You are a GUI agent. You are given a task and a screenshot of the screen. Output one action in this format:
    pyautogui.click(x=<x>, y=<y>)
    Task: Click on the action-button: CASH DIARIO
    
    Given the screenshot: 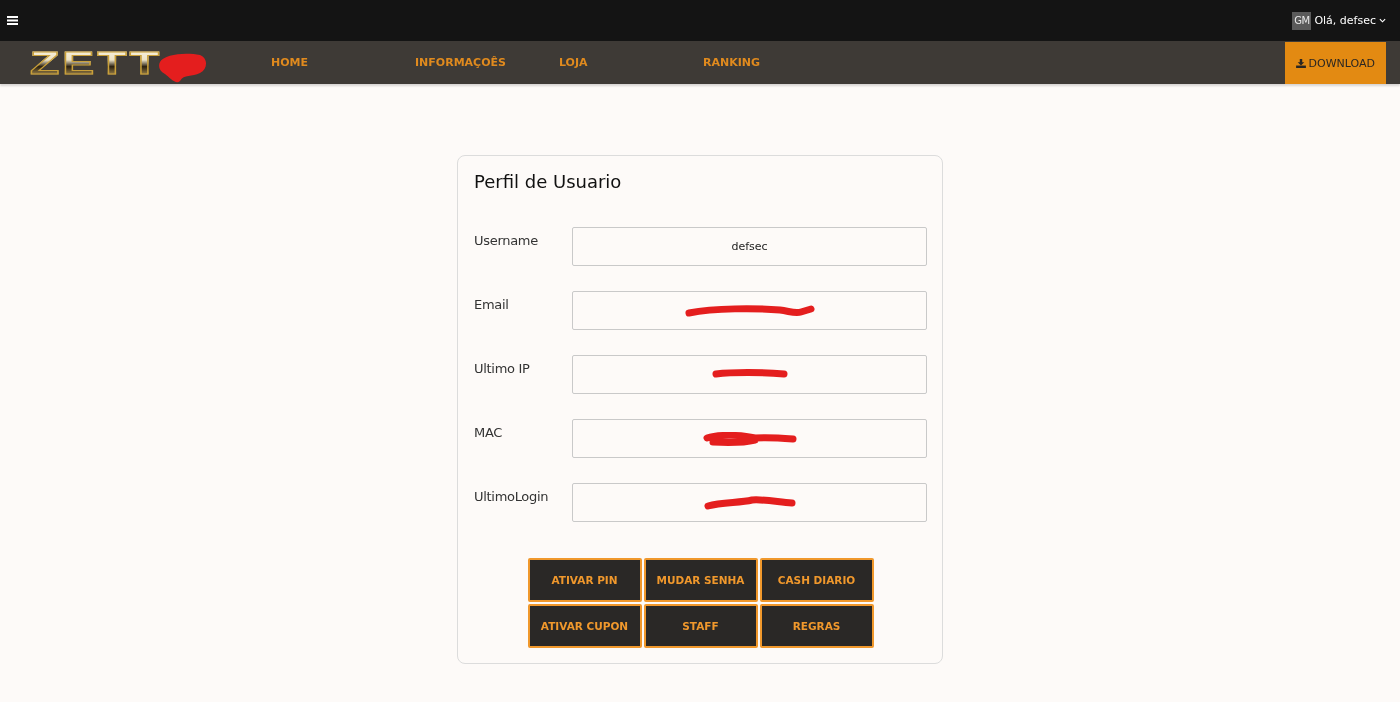 What is the action you would take?
    pyautogui.click(x=816, y=580)
    